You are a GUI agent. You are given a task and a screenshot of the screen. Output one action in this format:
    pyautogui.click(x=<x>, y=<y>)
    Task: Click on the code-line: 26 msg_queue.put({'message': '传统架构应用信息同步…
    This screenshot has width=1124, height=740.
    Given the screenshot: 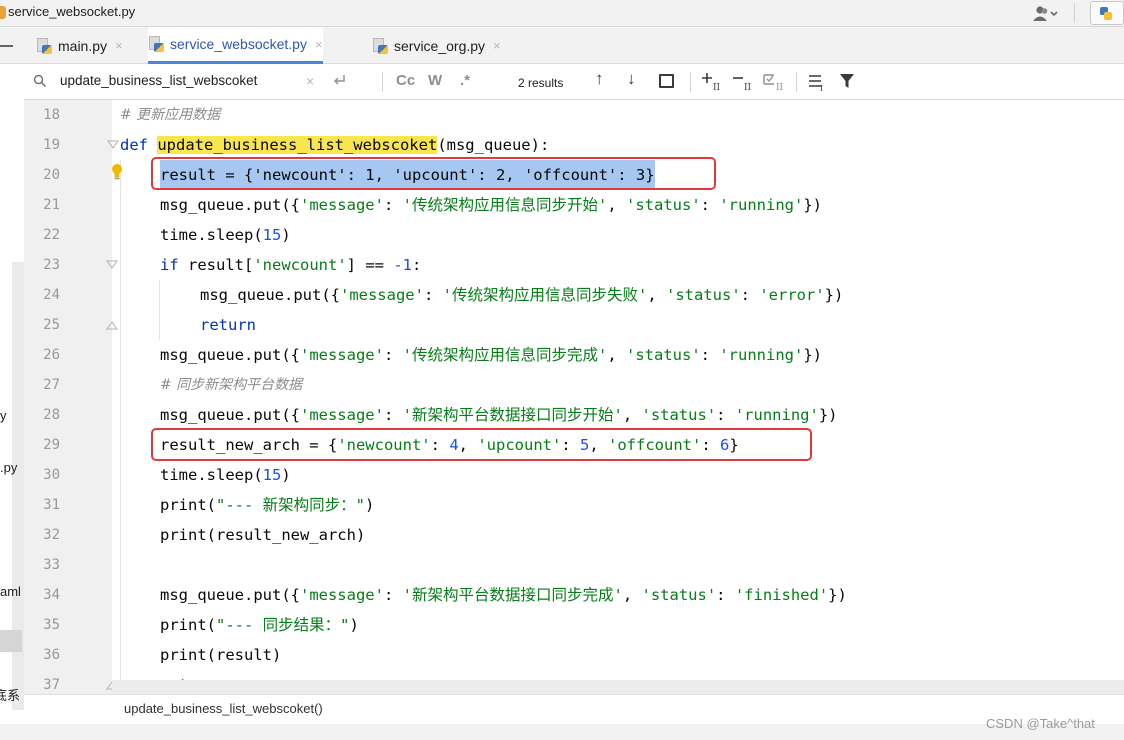 What is the action you would take?
    pyautogui.click(x=574, y=355)
    